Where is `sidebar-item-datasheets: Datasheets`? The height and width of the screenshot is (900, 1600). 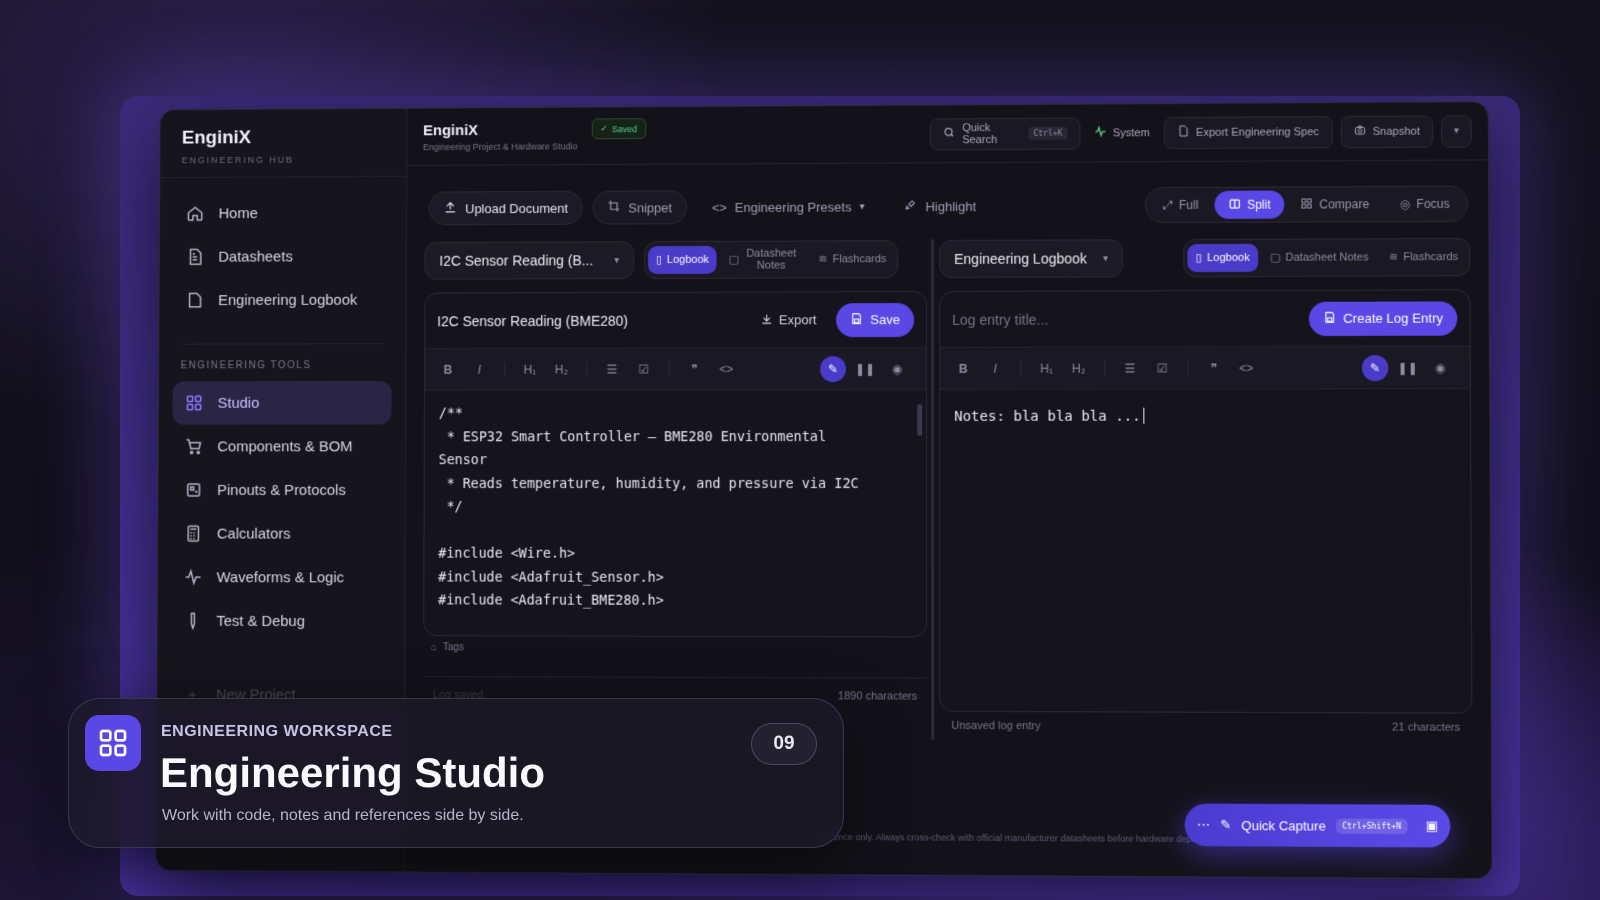 sidebar-item-datasheets: Datasheets is located at coordinates (282, 256).